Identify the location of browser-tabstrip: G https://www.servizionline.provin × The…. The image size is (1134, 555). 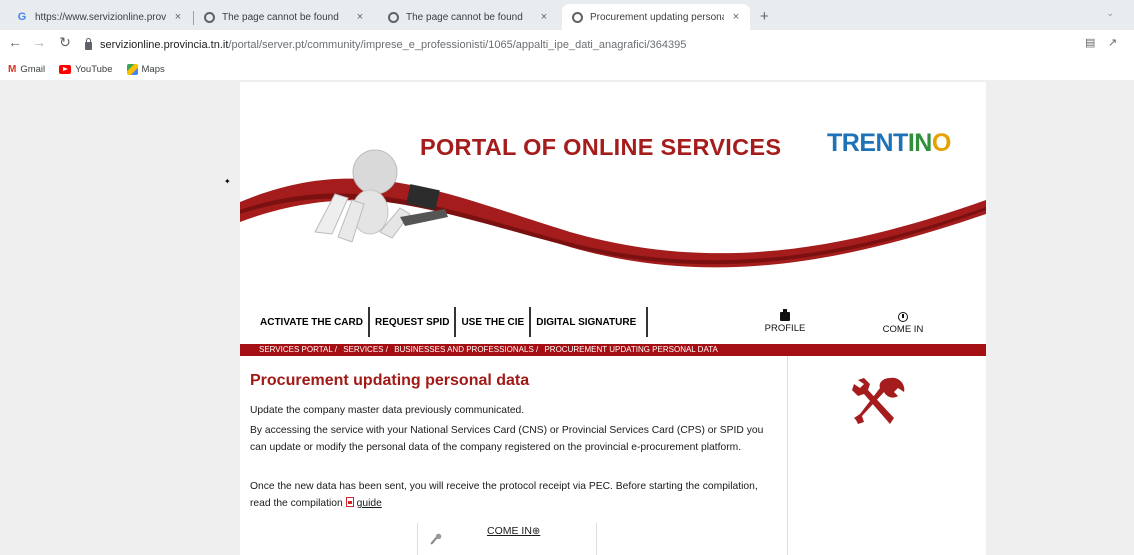
(567, 15).